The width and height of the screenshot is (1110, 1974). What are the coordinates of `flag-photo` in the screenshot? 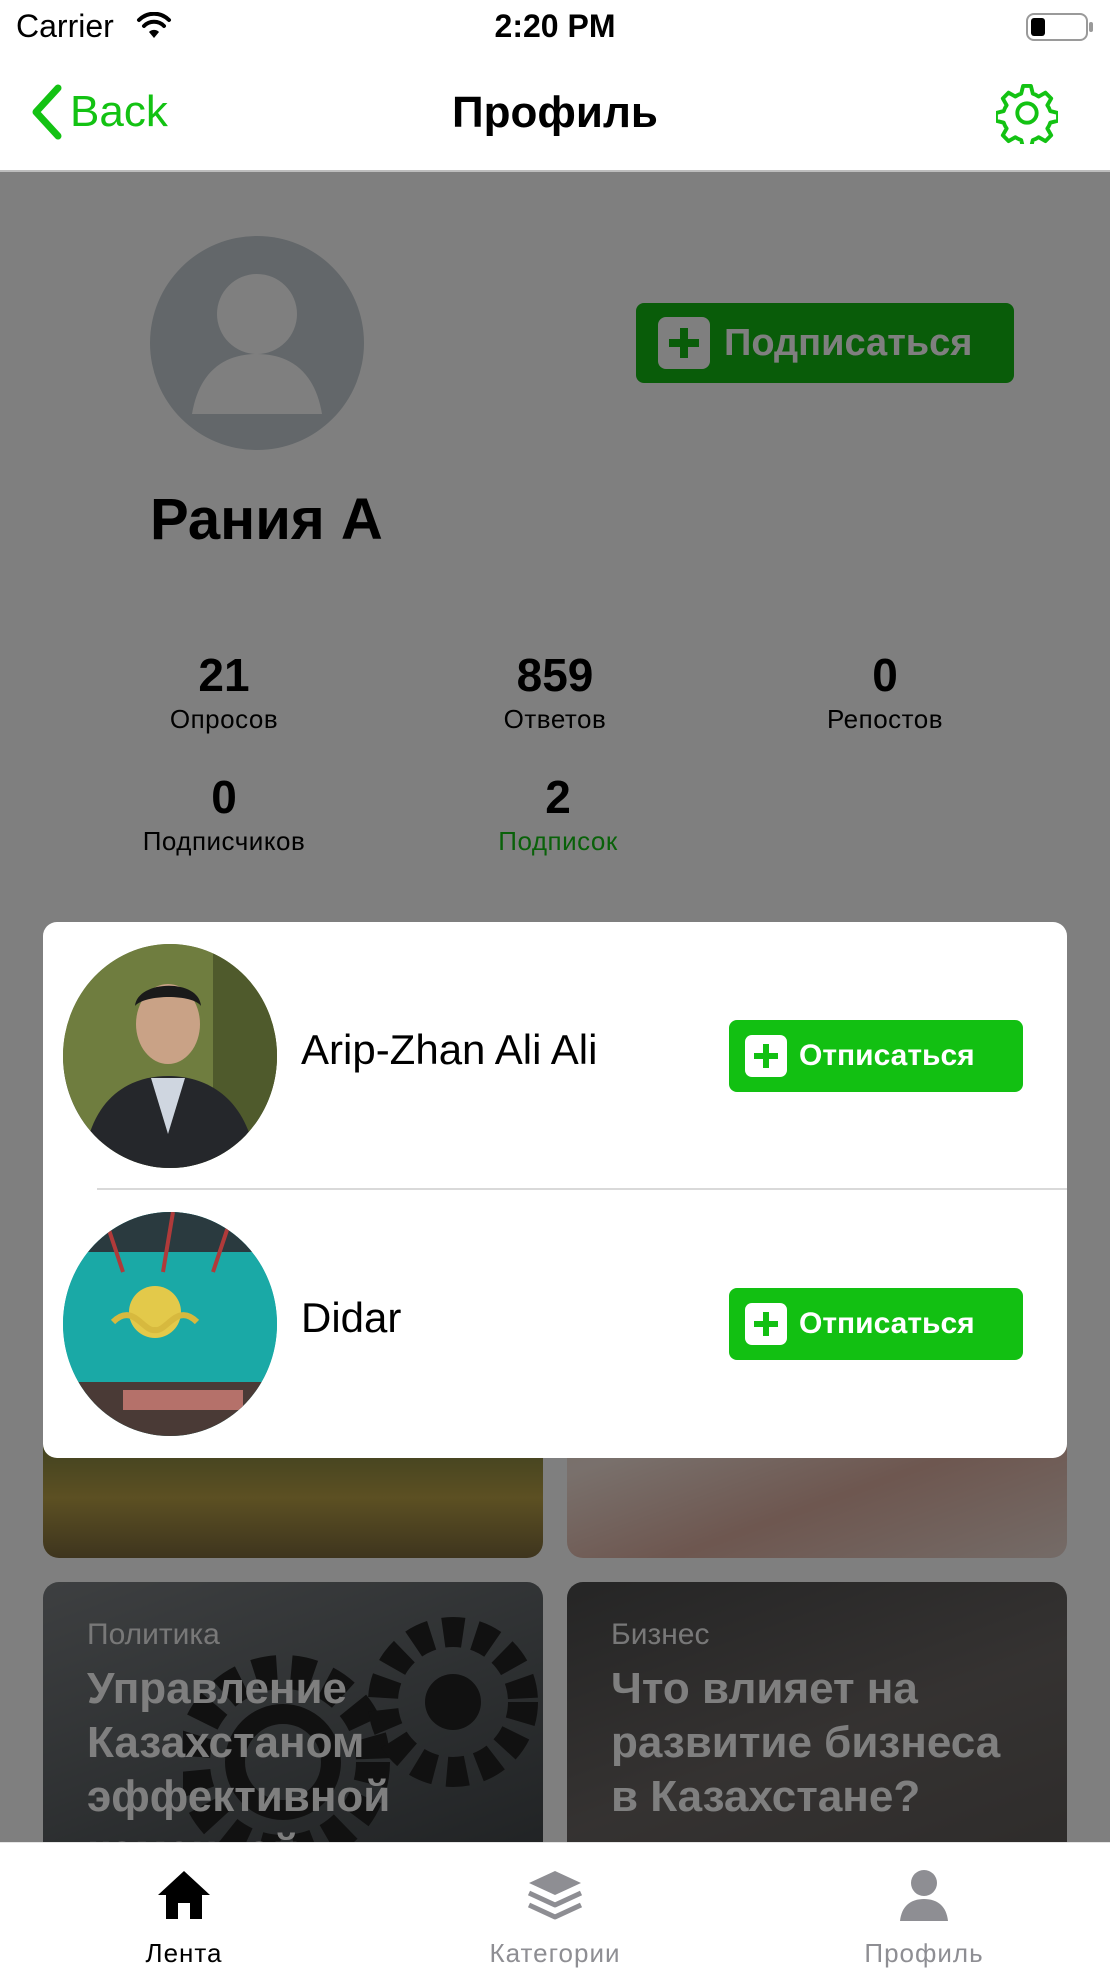 It's located at (170, 1324).